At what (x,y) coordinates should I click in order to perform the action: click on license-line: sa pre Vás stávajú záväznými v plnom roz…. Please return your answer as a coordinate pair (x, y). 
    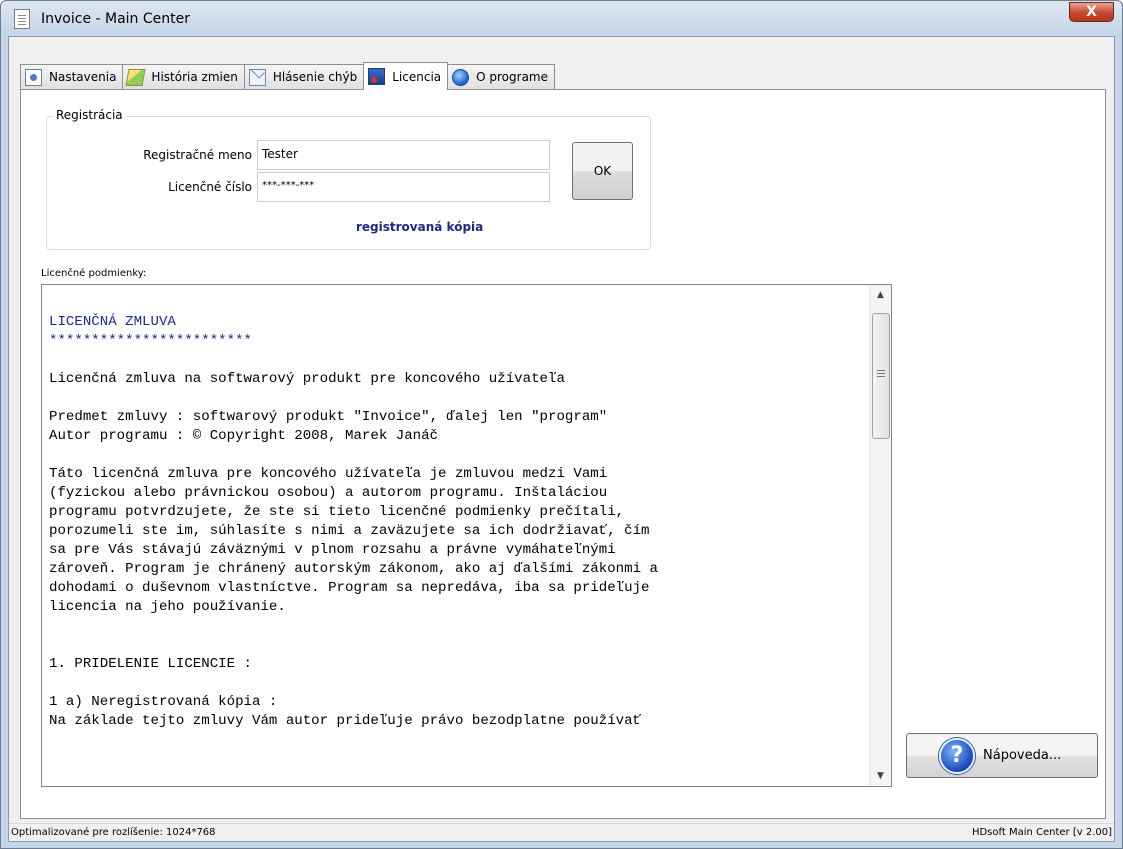
    Looking at the image, I should click on (332, 550).